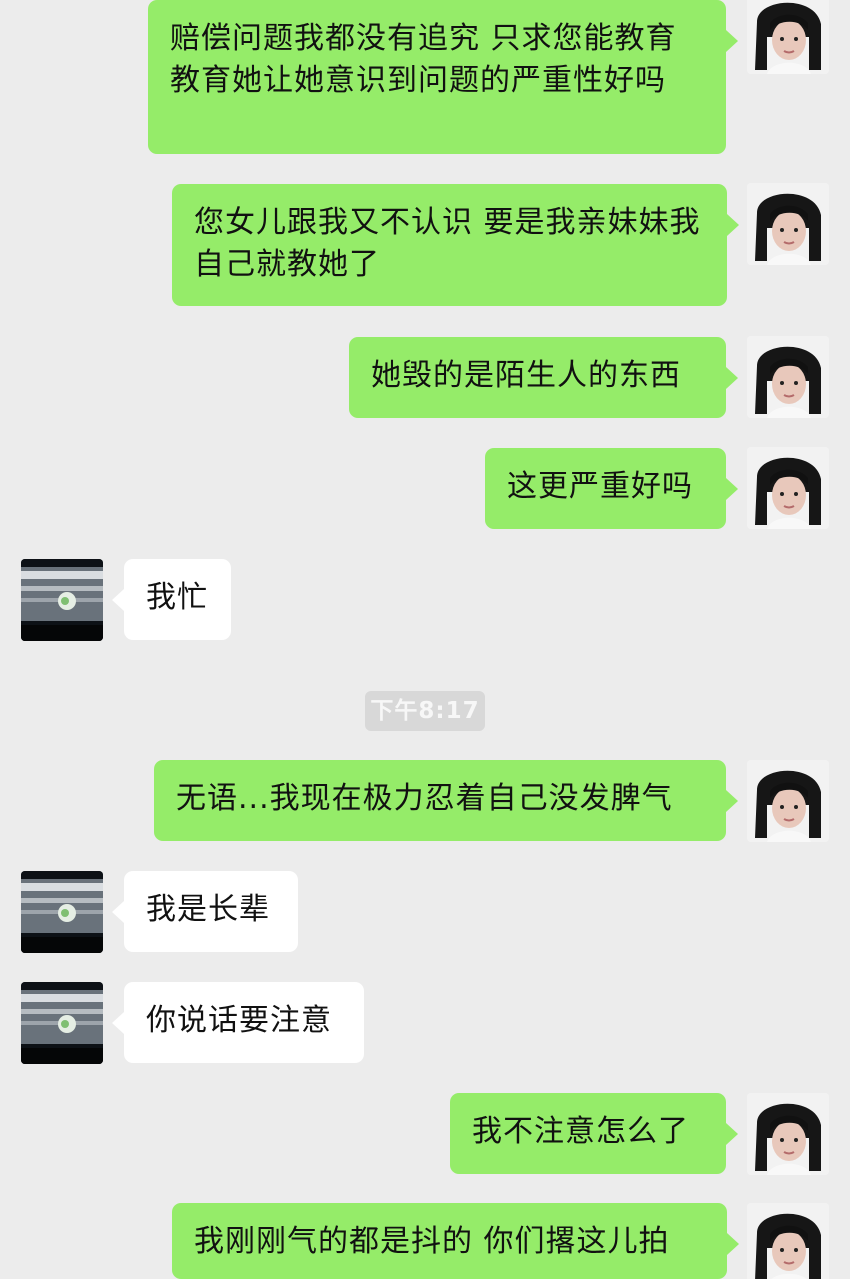 Image resolution: width=850 pixels, height=1279 pixels. I want to click on message-bubble-10: 我刚刚气的都是抖的 你们撂这儿拍, so click(455, 1241).